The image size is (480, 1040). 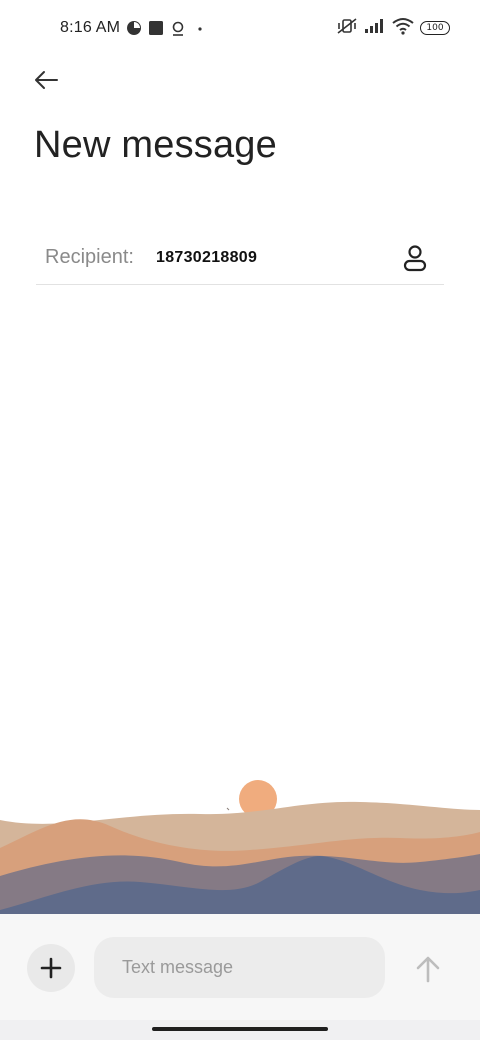 What do you see at coordinates (240, 28) in the screenshot?
I see `status-bar: 8:16 AM 100` at bounding box center [240, 28].